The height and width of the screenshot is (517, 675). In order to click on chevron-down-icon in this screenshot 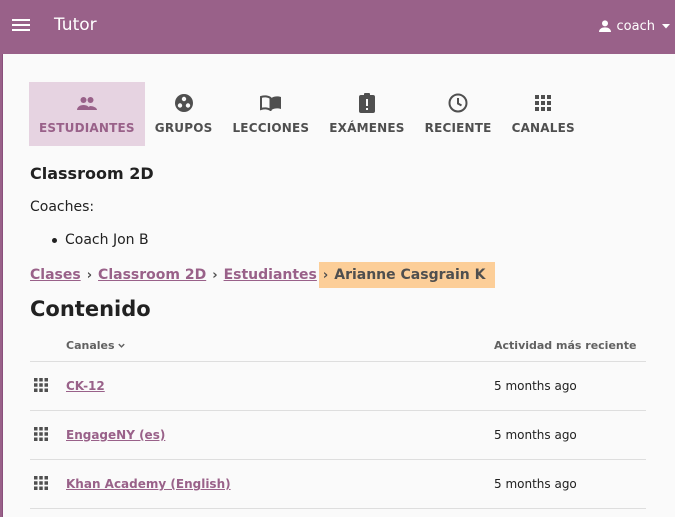, I will do `click(121, 345)`.